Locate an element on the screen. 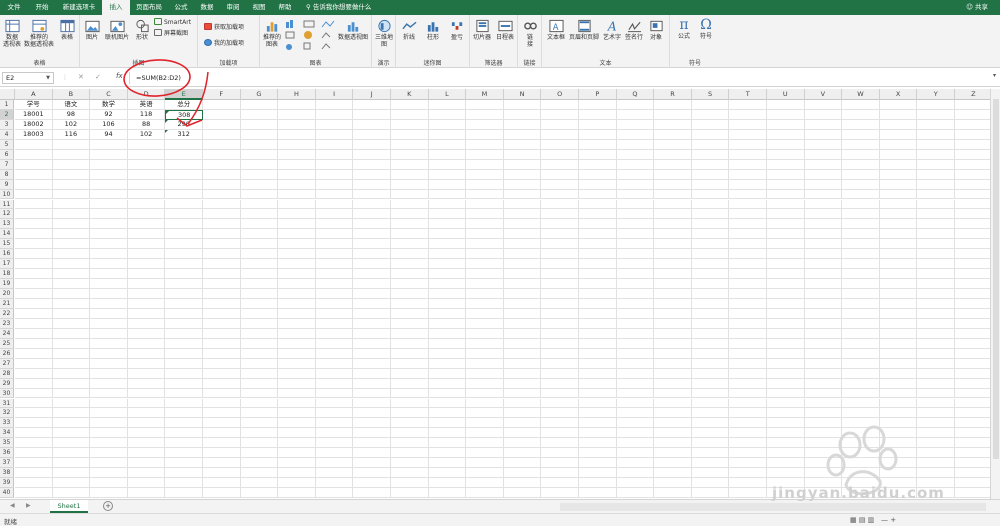 The height and width of the screenshot is (526, 1000). cell-h5 is located at coordinates (297, 144).